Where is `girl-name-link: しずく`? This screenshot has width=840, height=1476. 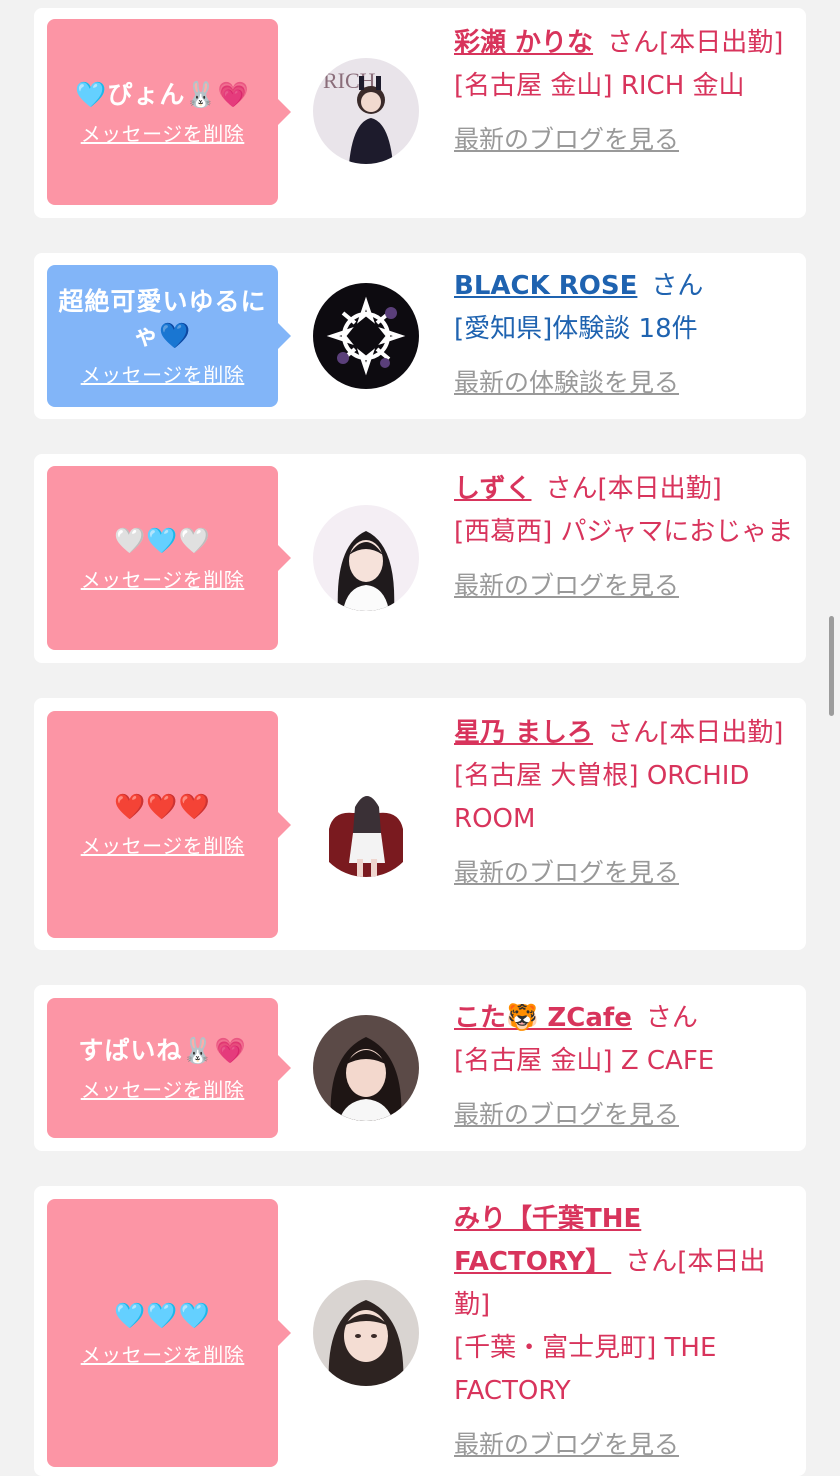
girl-name-link: しずく is located at coordinates (492, 489).